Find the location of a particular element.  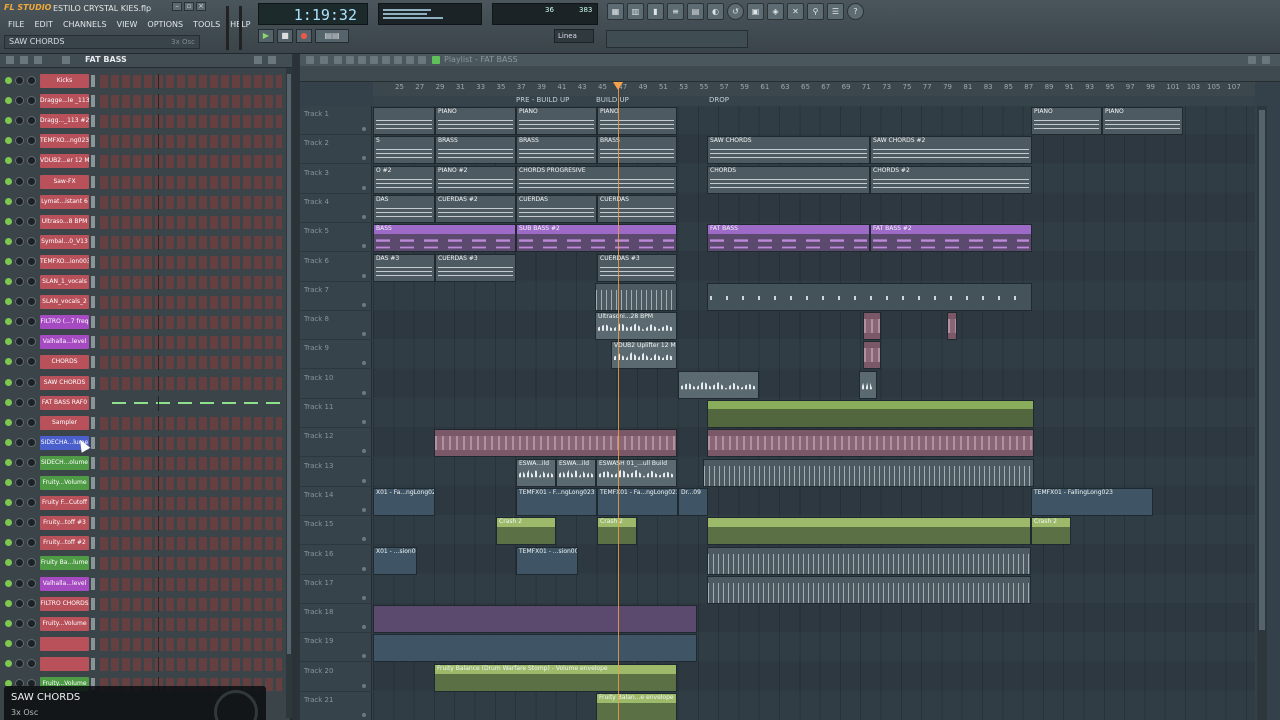

channel-row: Fruity...Volume is located at coordinates (146, 484).